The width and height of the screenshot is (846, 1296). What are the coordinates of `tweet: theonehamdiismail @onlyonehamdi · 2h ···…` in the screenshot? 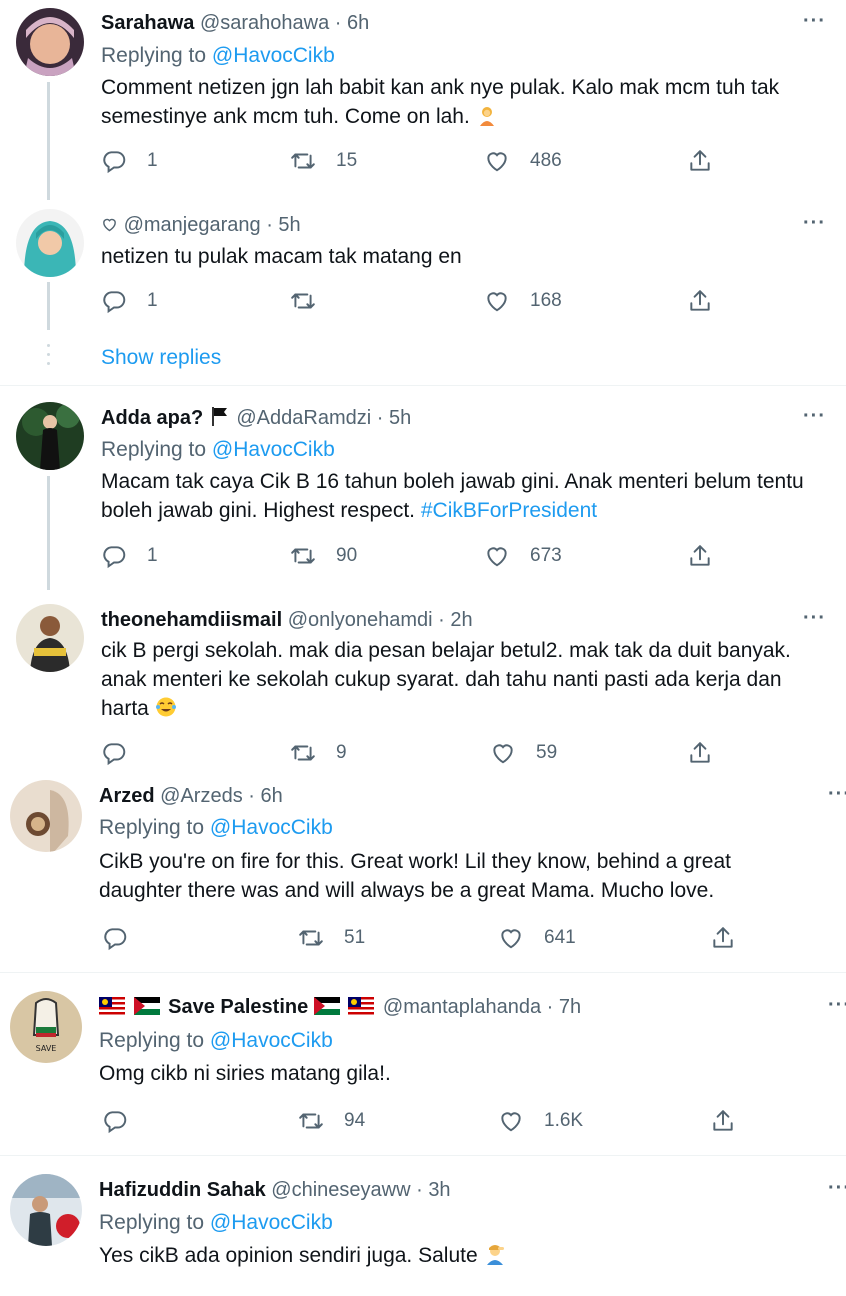 It's located at (423, 680).